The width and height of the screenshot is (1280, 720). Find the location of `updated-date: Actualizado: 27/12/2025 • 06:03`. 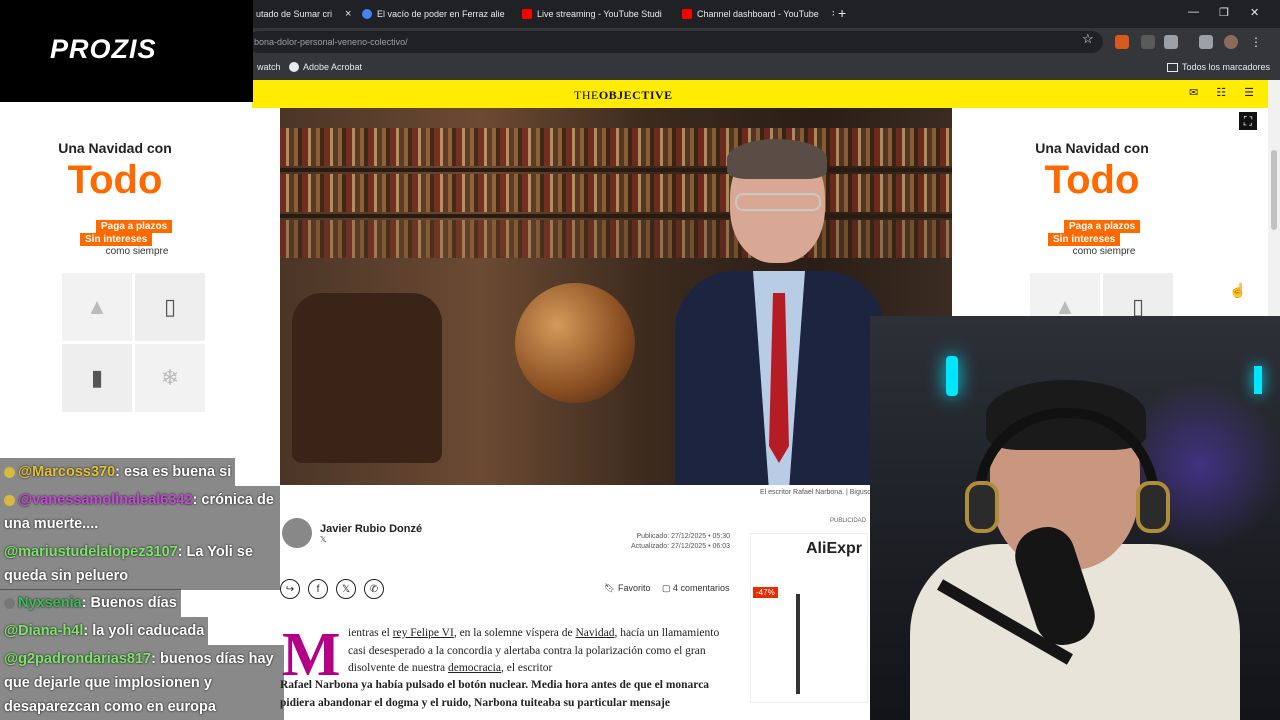

updated-date: Actualizado: 27/12/2025 • 06:03 is located at coordinates (680, 546).